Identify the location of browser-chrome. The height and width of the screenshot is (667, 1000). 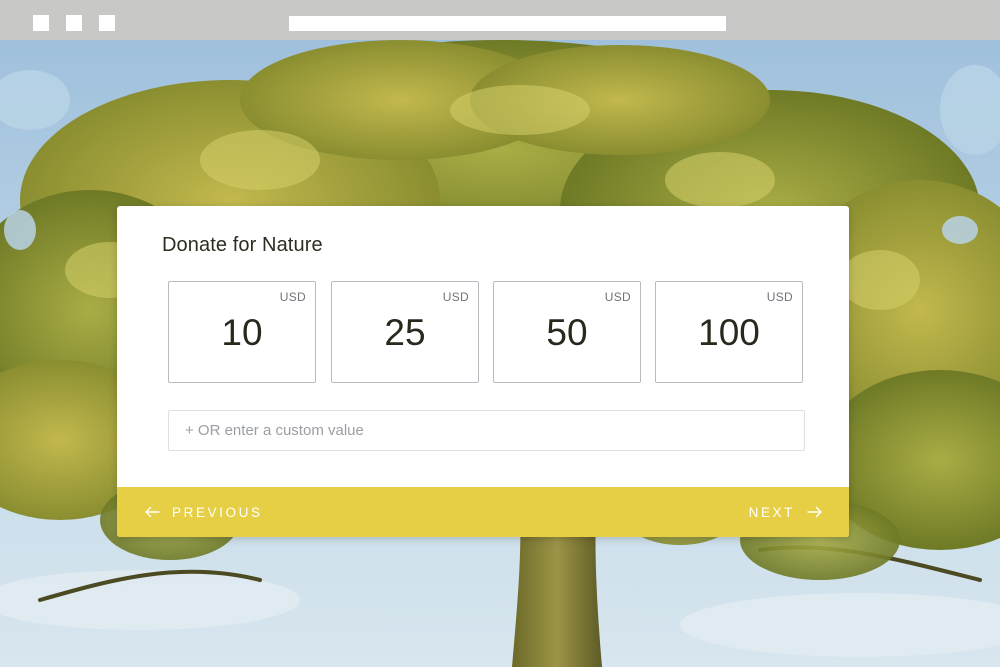
(500, 20).